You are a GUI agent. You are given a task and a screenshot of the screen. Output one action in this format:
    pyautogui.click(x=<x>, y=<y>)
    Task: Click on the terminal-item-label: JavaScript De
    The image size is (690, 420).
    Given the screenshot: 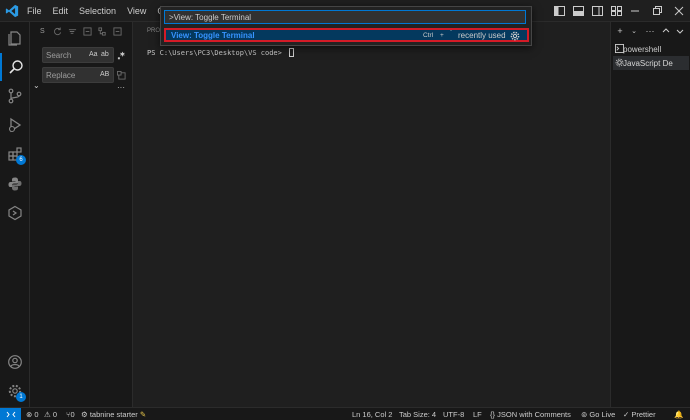 What is the action you would take?
    pyautogui.click(x=648, y=63)
    